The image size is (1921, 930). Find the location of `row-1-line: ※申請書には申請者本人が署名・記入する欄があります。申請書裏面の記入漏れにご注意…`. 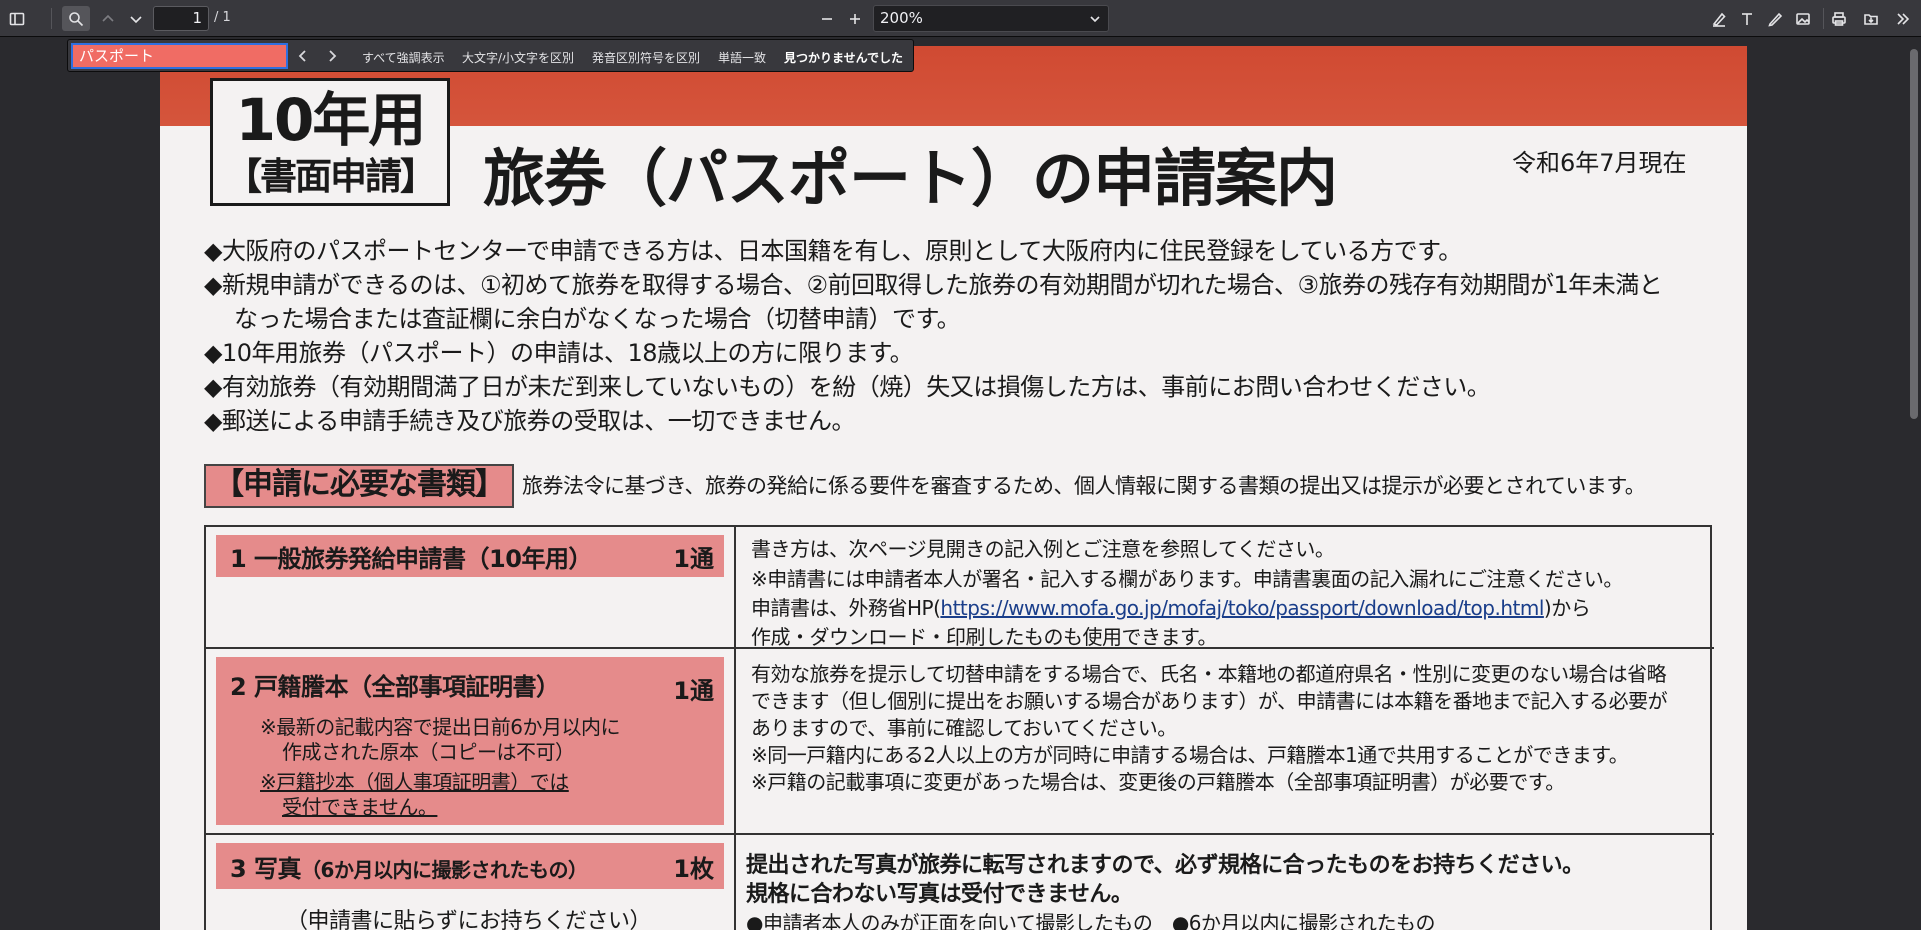

row-1-line: ※申請書には申請者本人が署名・記入する欄があります。申請書裏面の記入漏れにご注意… is located at coordinates (1187, 579).